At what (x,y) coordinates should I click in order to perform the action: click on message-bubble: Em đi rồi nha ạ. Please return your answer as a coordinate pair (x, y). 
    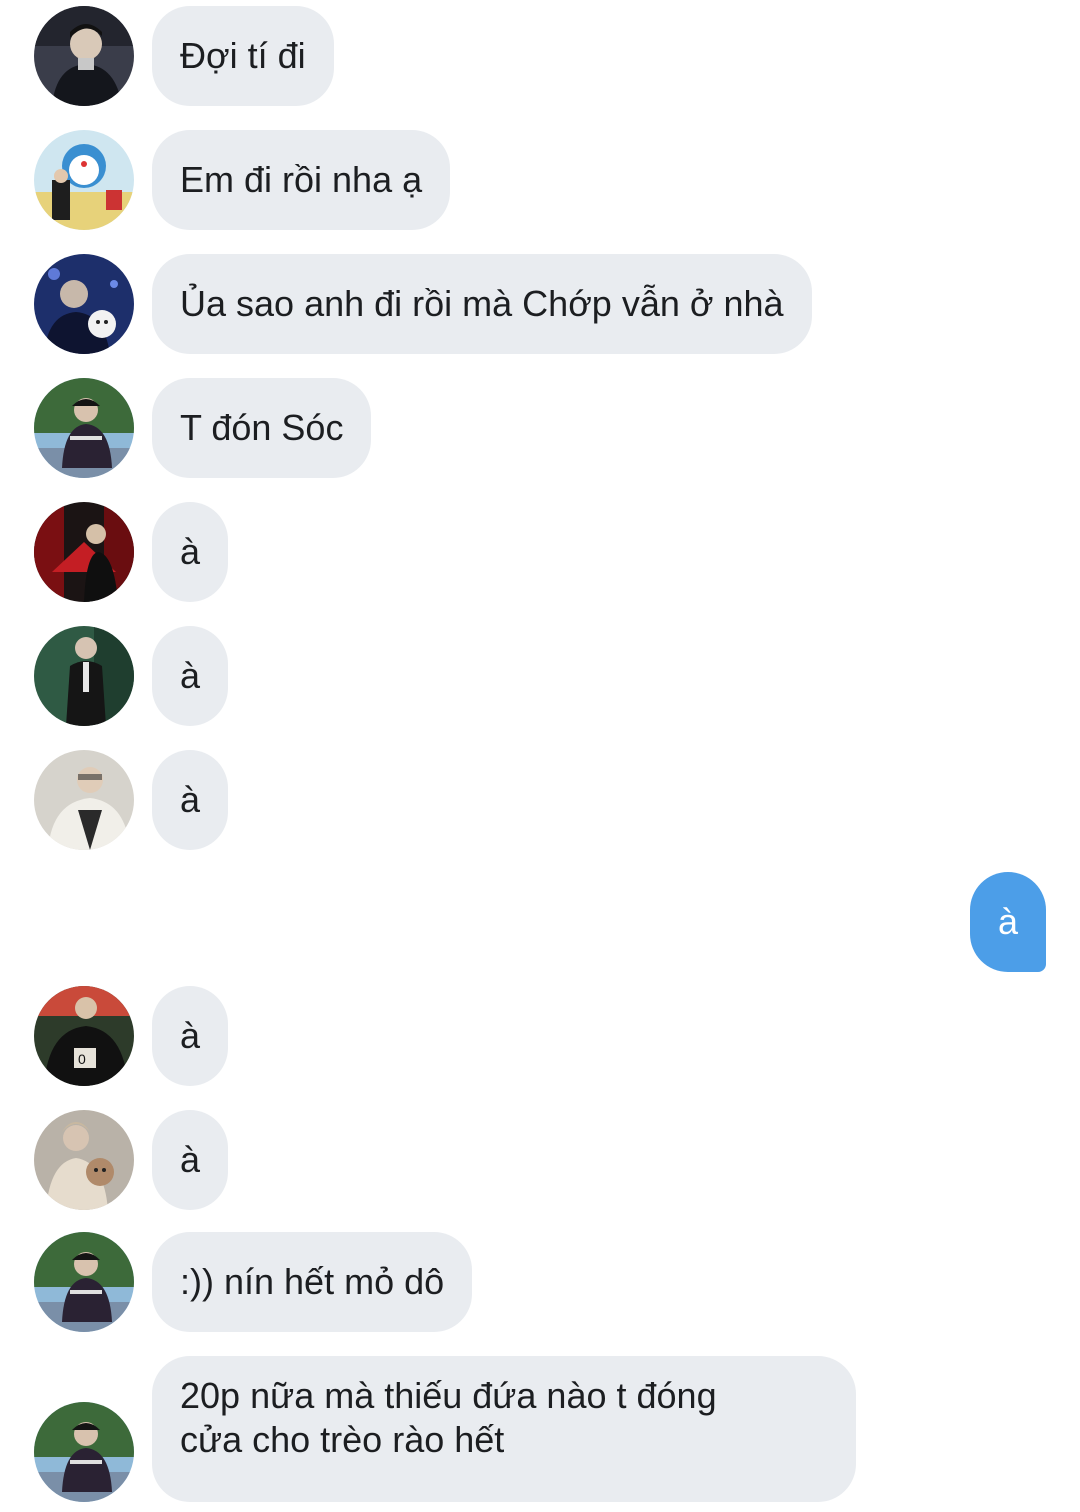
    Looking at the image, I should click on (301, 180).